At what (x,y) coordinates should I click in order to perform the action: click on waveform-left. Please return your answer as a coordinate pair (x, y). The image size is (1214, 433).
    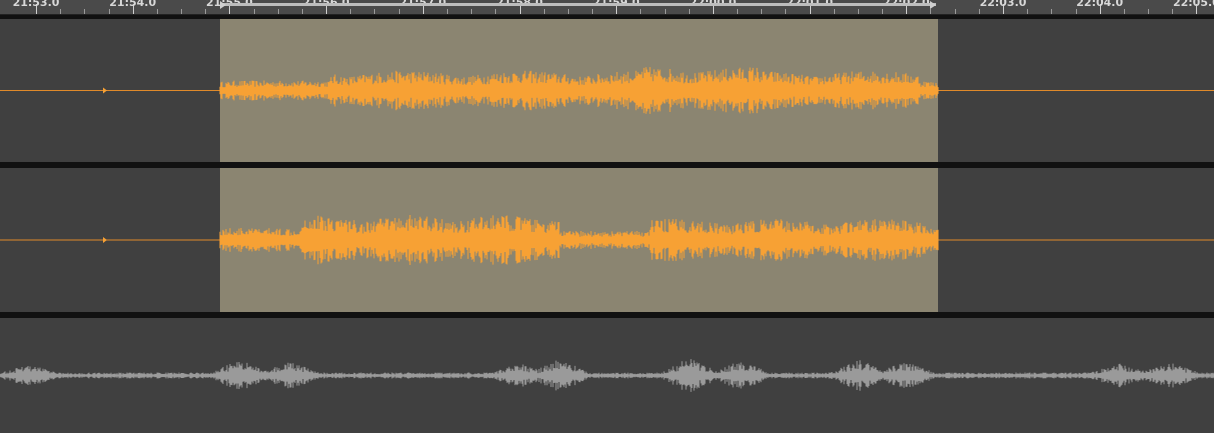
    Looking at the image, I should click on (607, 90).